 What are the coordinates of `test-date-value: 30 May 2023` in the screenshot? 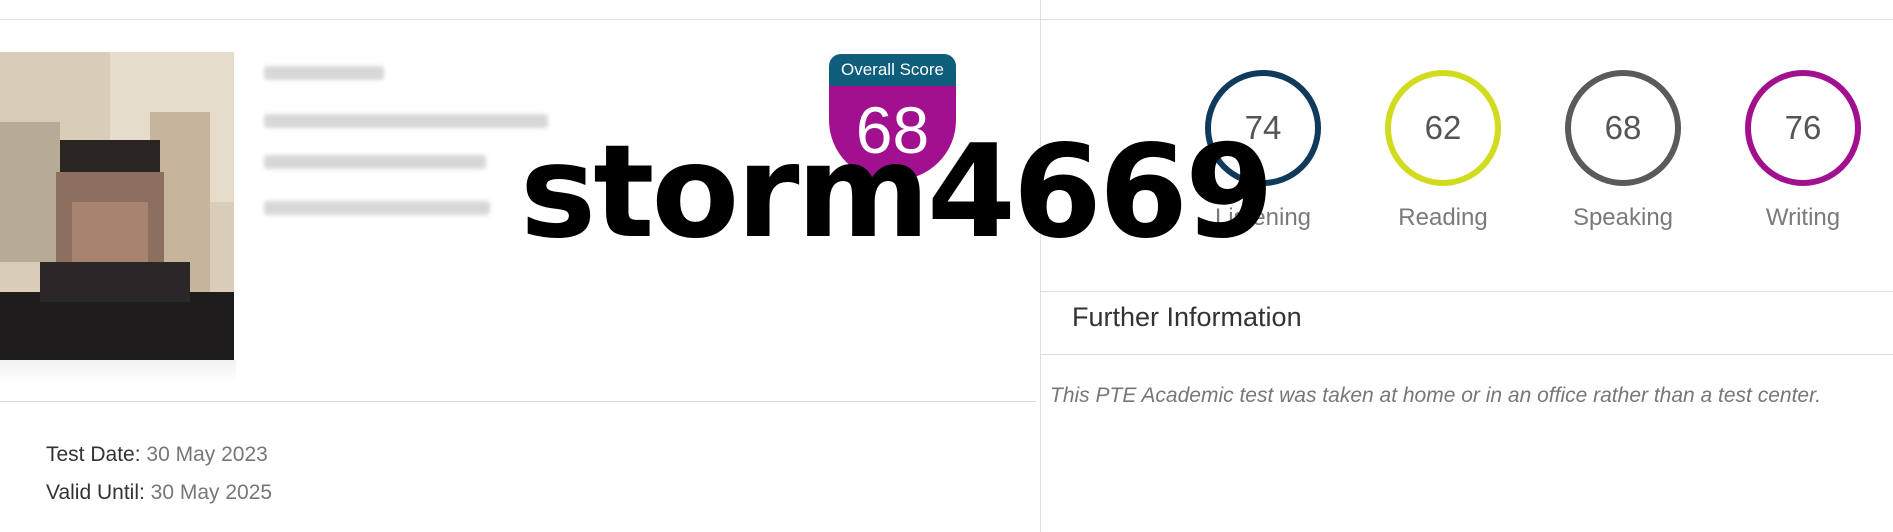 It's located at (207, 454).